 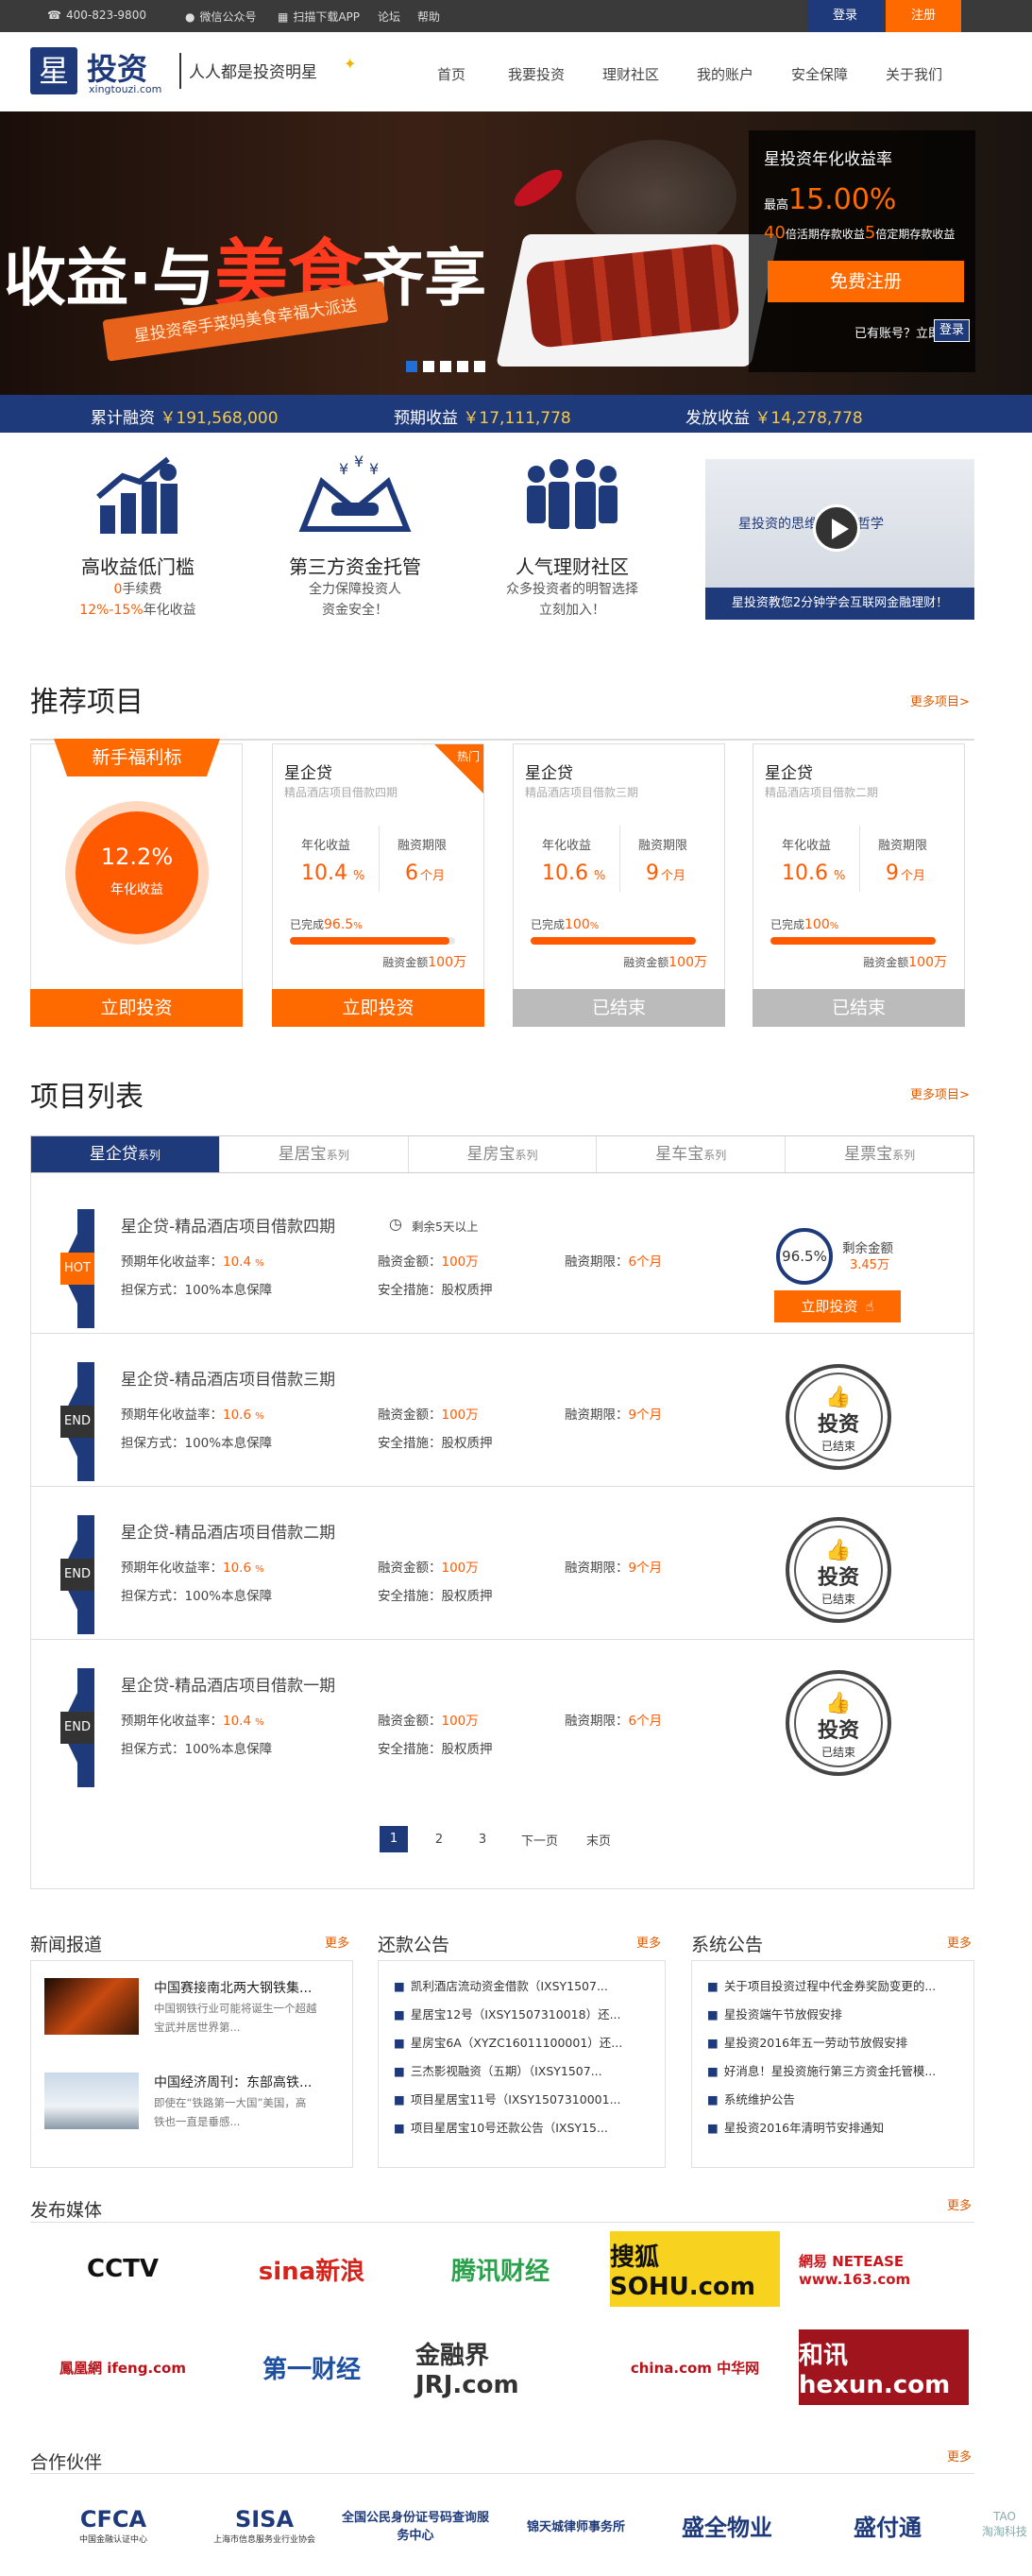 I want to click on media-logo: 搜狐 SOHU.com, so click(x=695, y=2269).